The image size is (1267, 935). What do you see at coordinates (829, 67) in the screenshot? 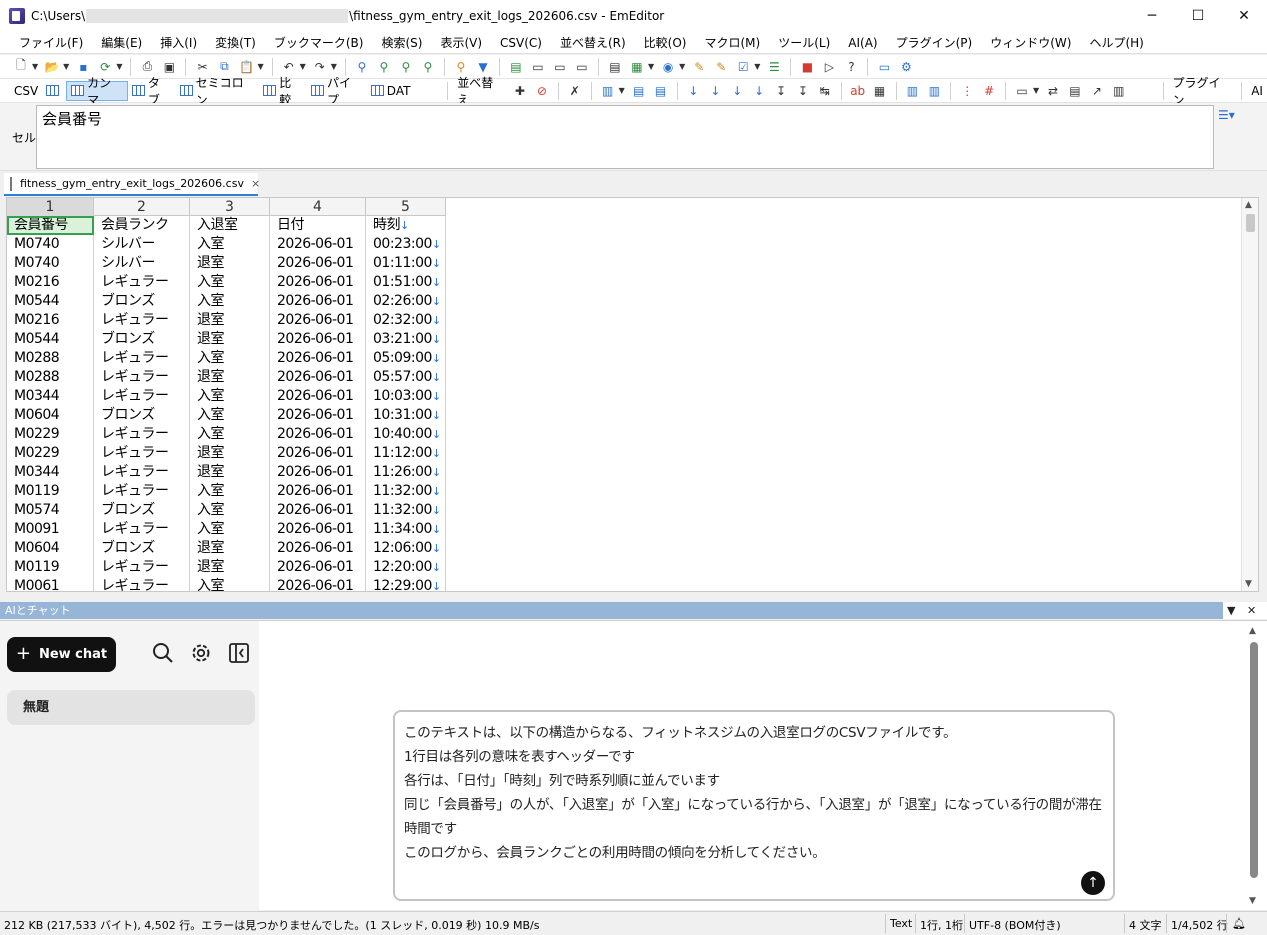
I see `run-macro-icon: ▷` at bounding box center [829, 67].